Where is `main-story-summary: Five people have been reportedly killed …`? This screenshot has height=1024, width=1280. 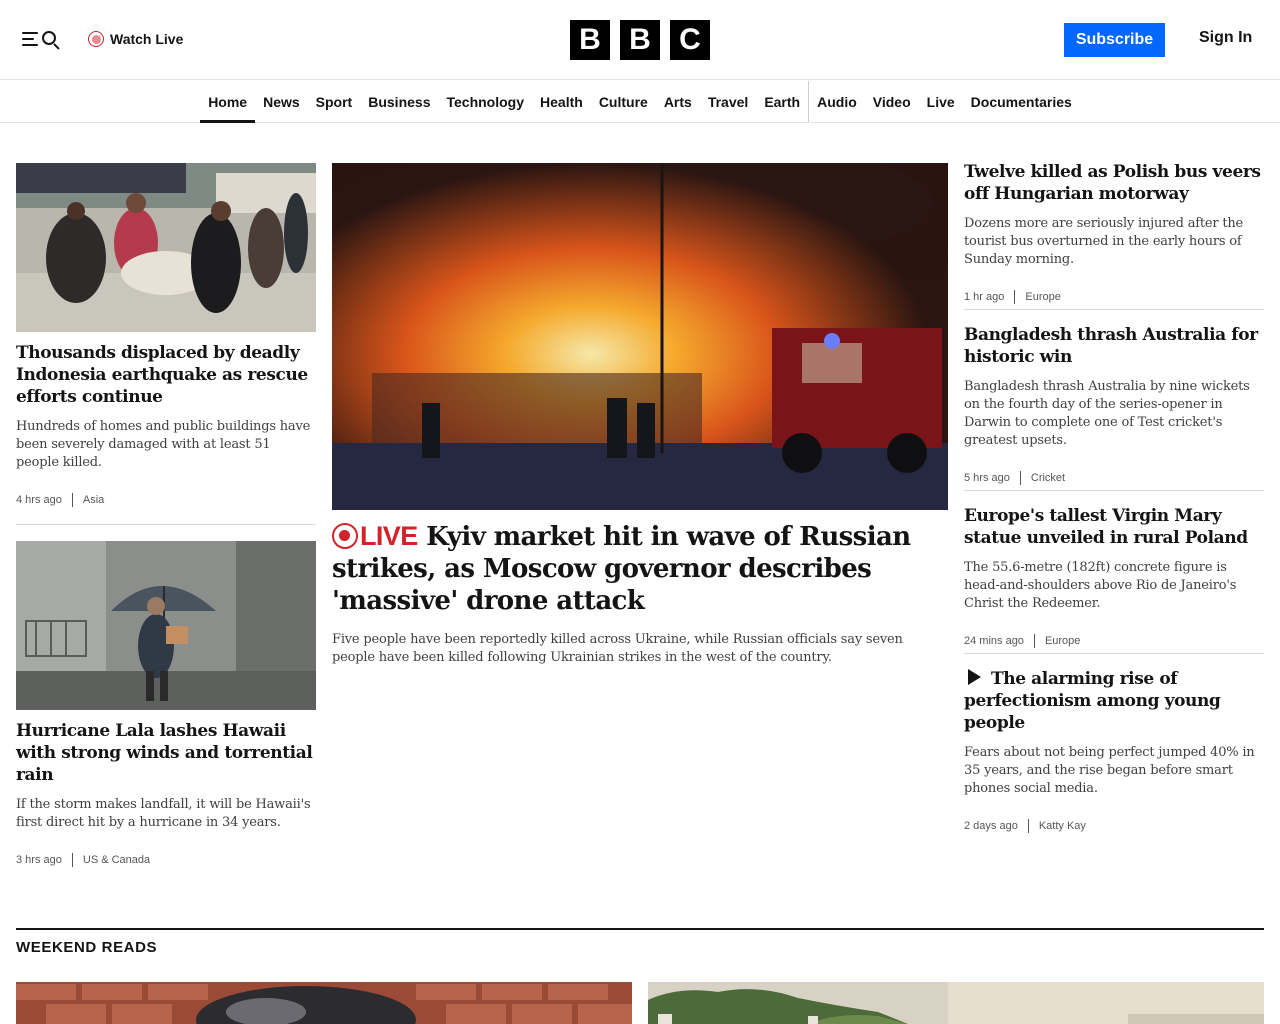 main-story-summary: Five people have been reportedly killed … is located at coordinates (617, 648).